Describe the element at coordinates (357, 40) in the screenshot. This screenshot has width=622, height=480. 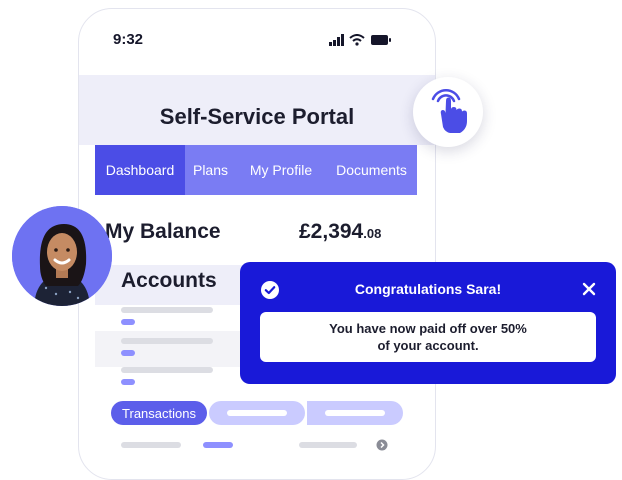
I see `wifi-icon` at that location.